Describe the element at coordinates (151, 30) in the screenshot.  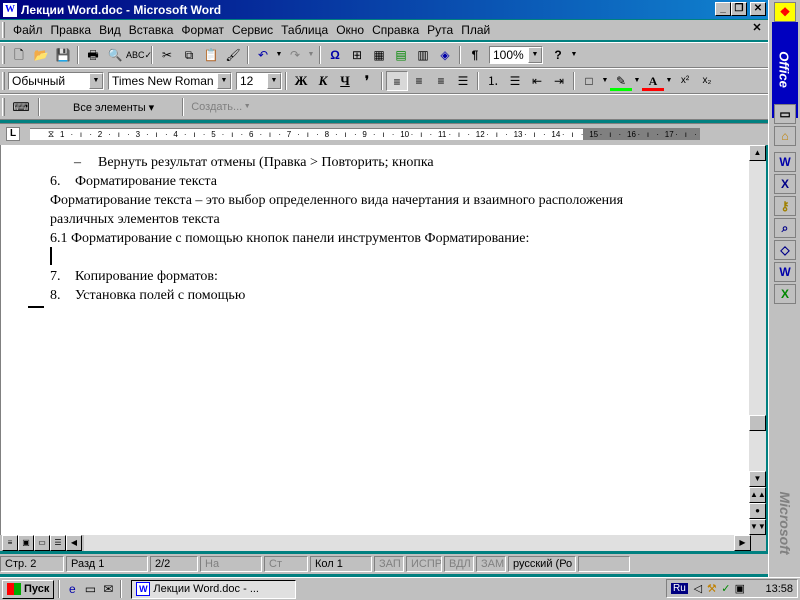
I see `menu-insert: Вставка` at that location.